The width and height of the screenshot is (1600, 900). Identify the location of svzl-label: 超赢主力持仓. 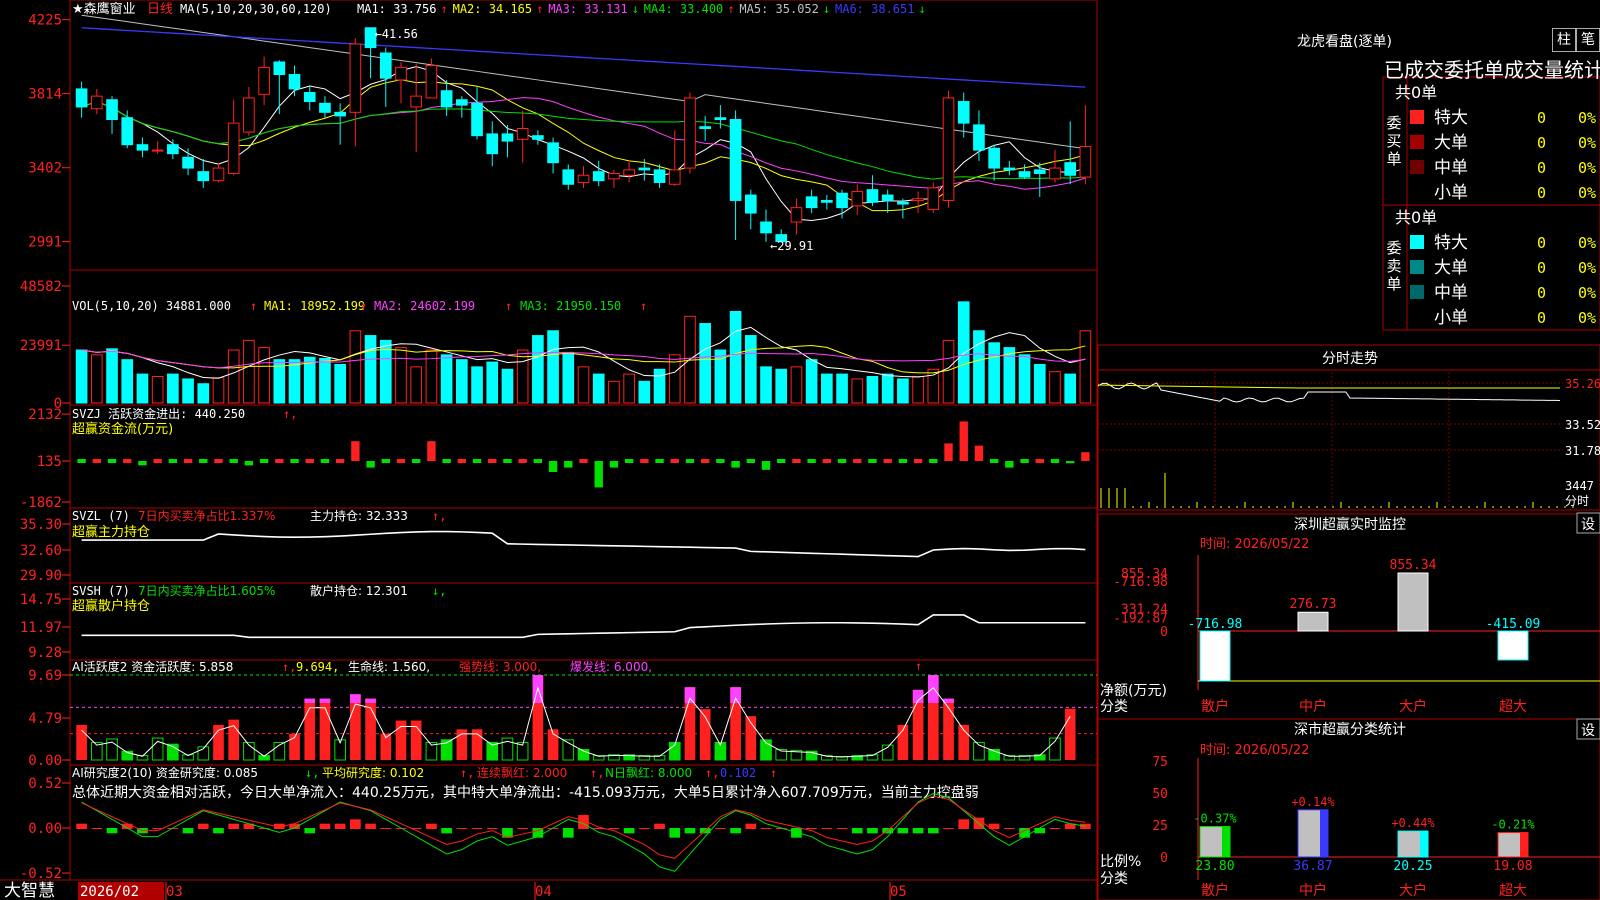
(111, 532).